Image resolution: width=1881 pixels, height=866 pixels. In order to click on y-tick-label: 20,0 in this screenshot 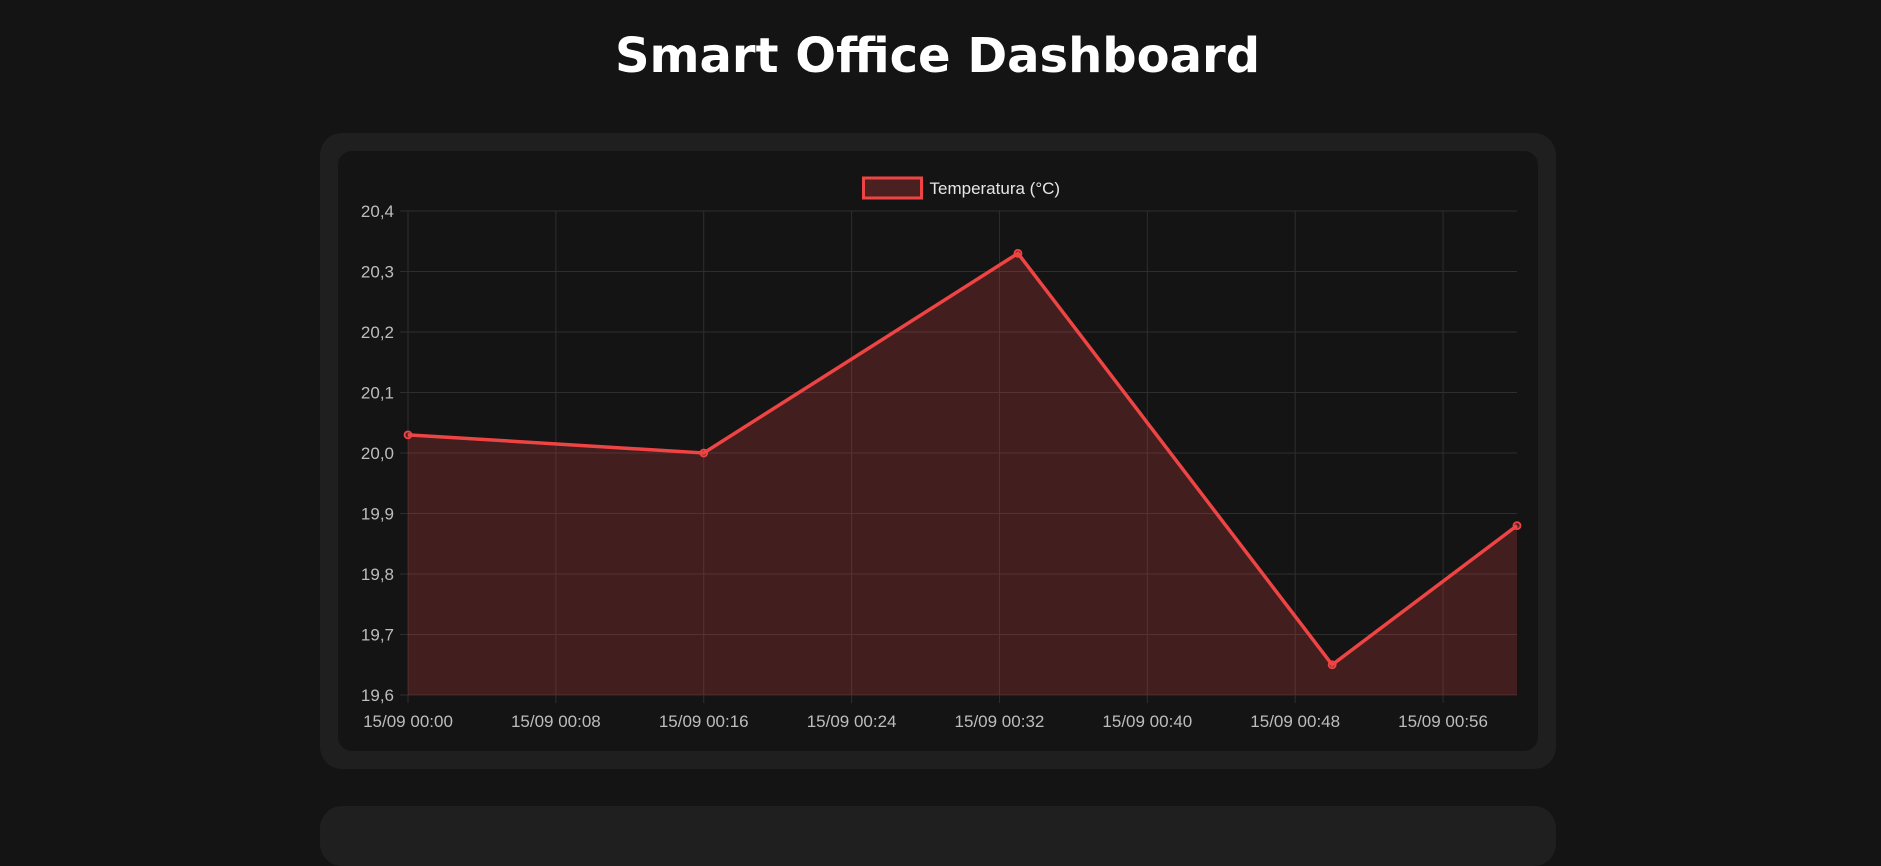, I will do `click(377, 453)`.